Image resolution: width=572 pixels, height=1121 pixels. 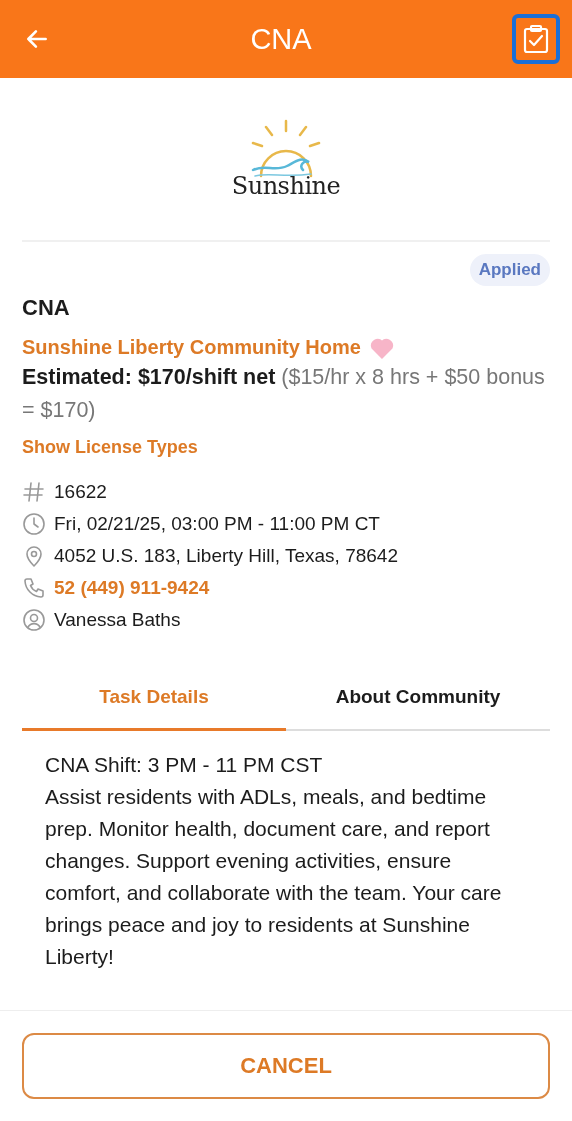 What do you see at coordinates (281, 39) in the screenshot?
I see `screen-title: CNA` at bounding box center [281, 39].